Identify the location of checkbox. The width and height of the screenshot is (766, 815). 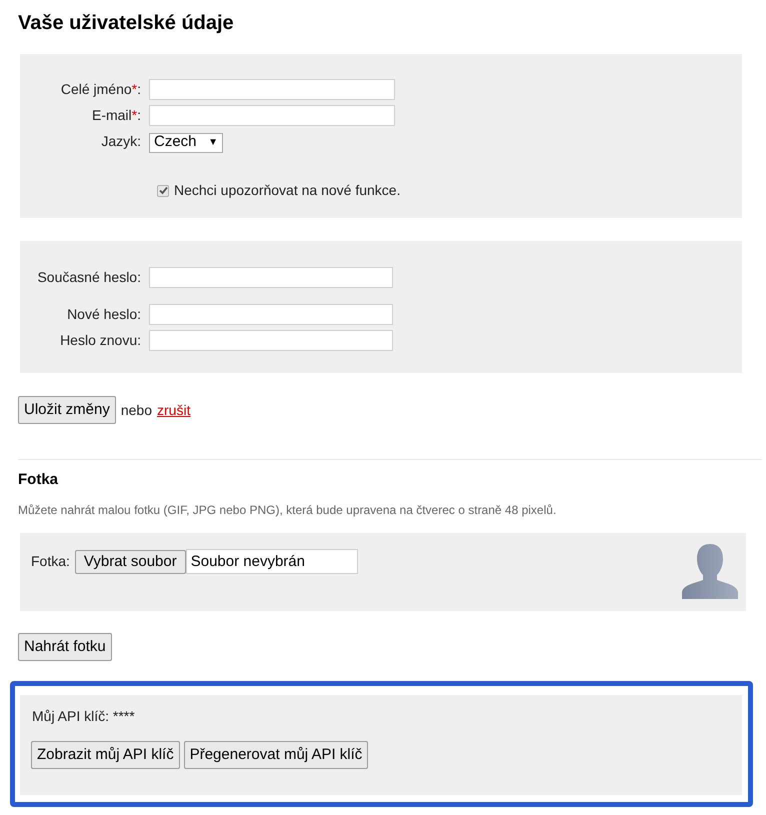
(163, 190).